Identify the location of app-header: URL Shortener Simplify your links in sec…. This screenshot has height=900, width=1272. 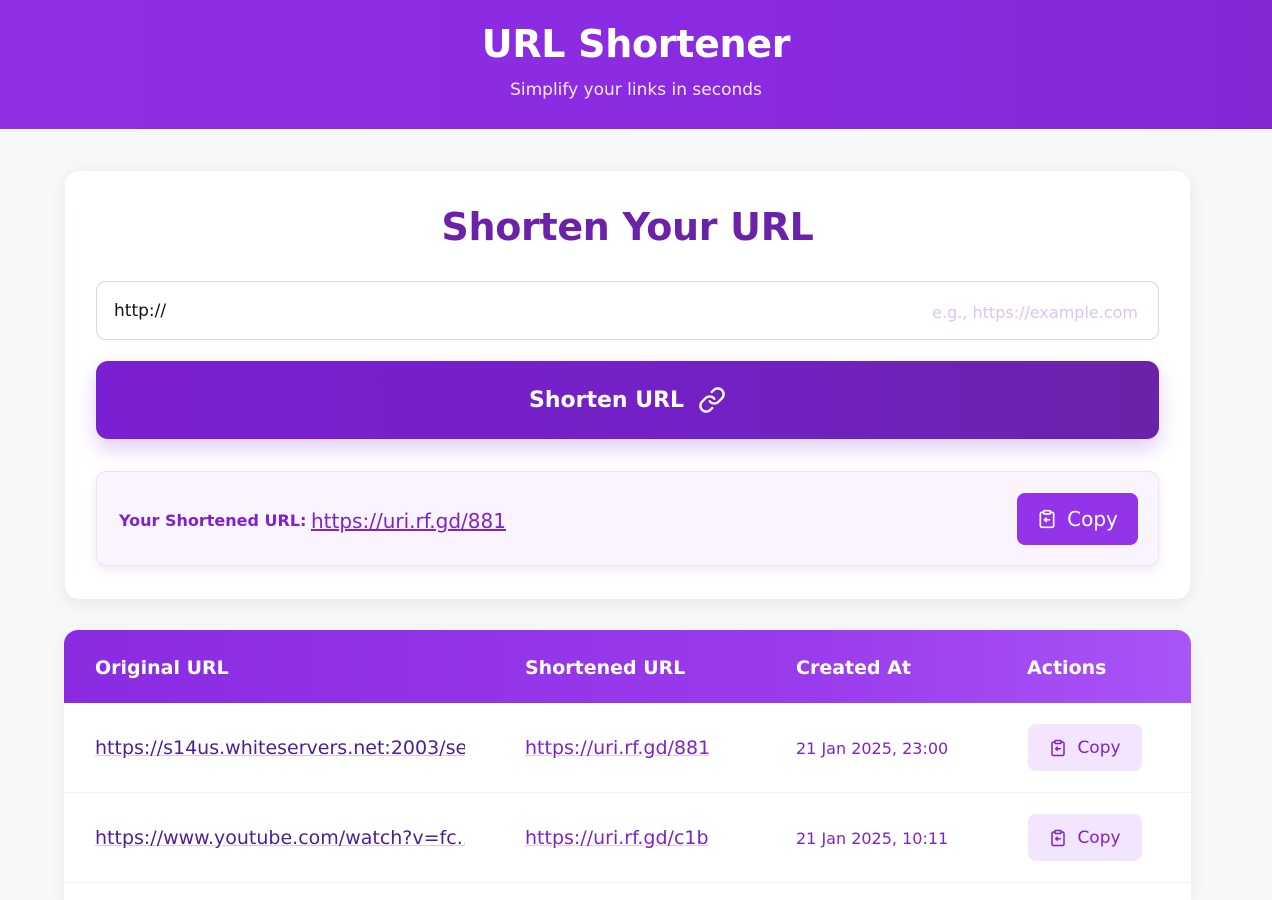
(636, 64).